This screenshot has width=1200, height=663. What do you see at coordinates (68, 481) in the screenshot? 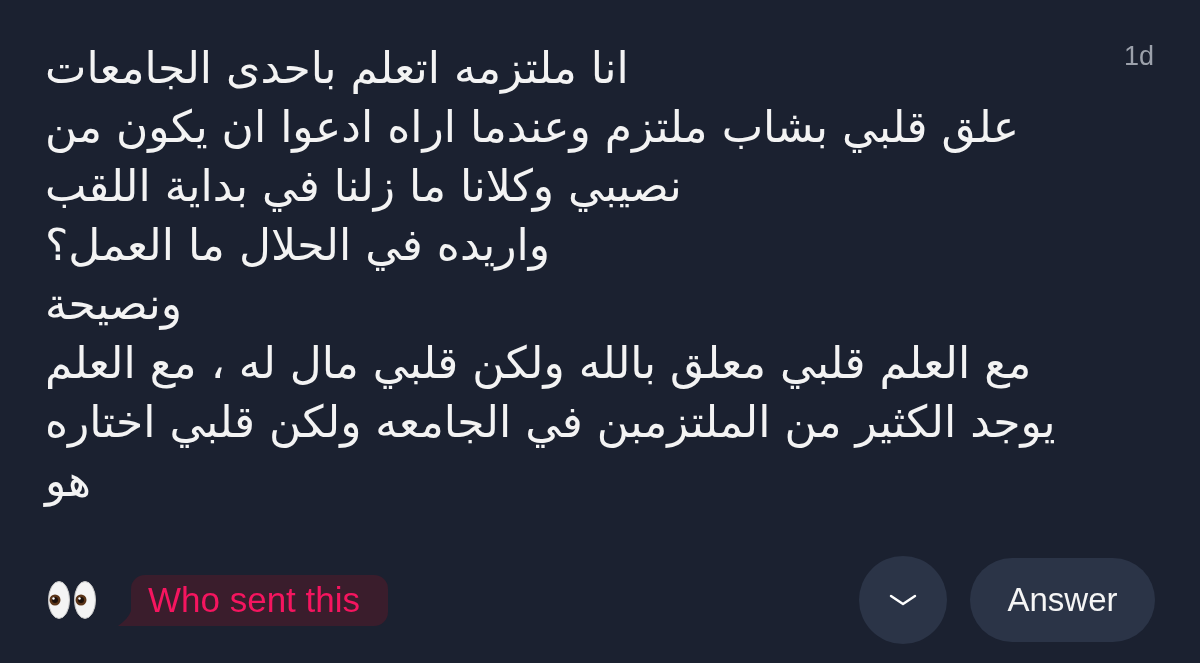
I see `message-text-line: هو` at bounding box center [68, 481].